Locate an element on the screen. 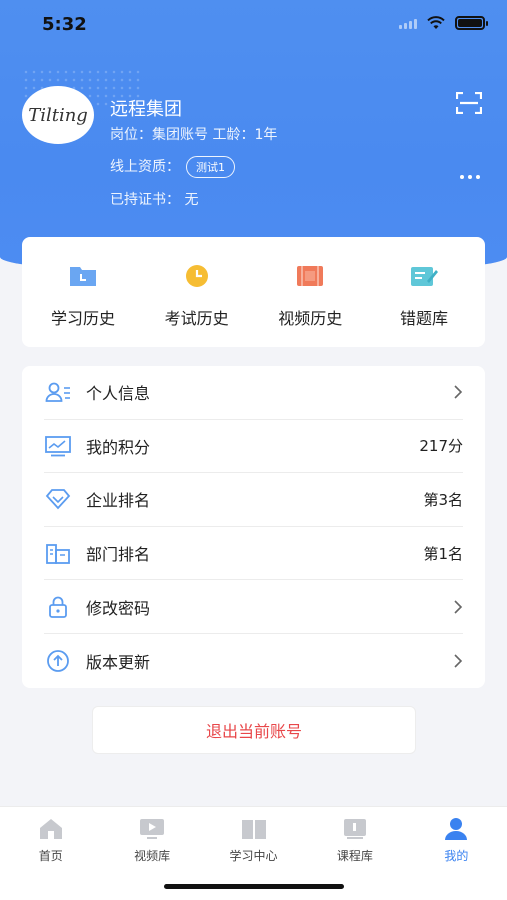 Image resolution: width=507 pixels, height=900 pixels. edit-note-icon is located at coordinates (424, 276).